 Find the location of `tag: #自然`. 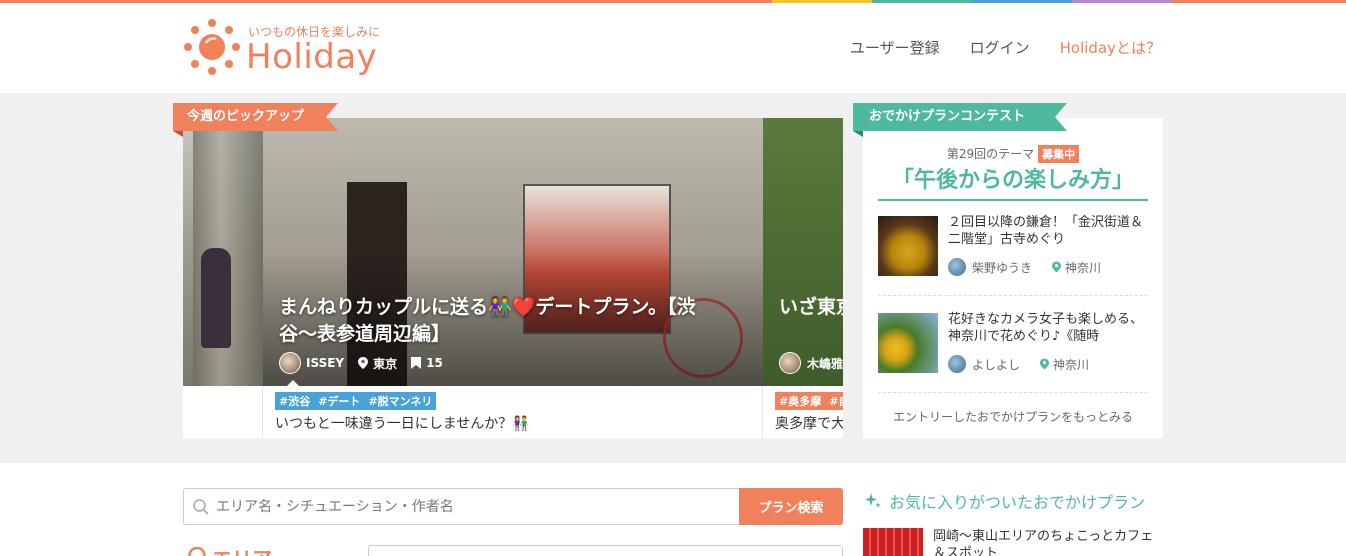

tag: #自然 is located at coordinates (834, 401).